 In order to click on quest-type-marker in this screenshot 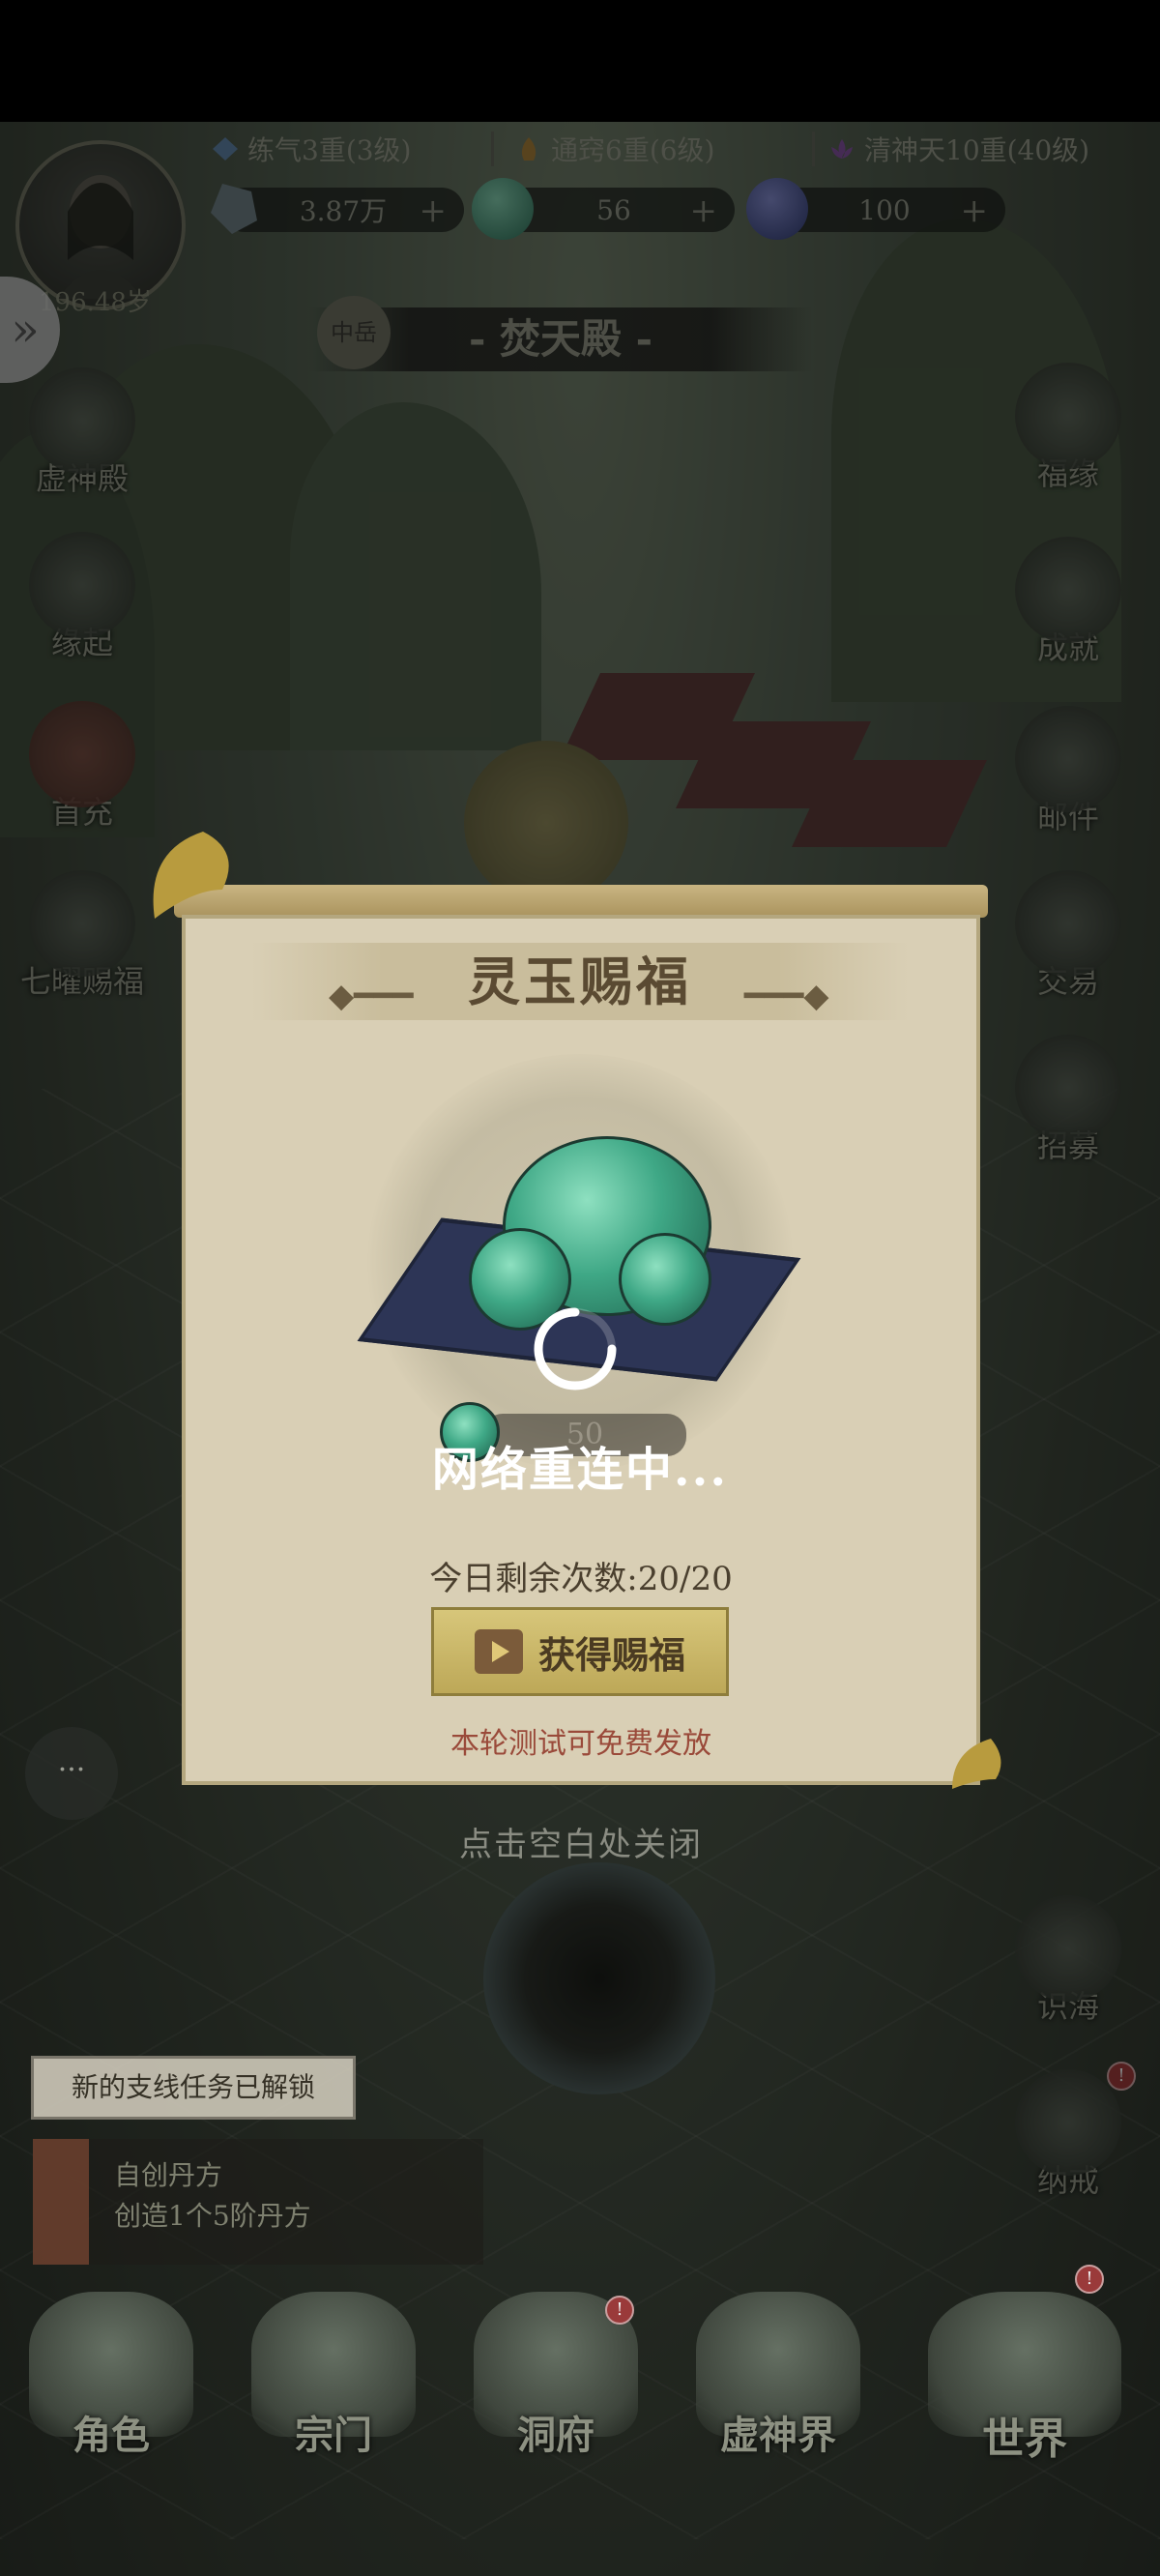, I will do `click(61, 2202)`.